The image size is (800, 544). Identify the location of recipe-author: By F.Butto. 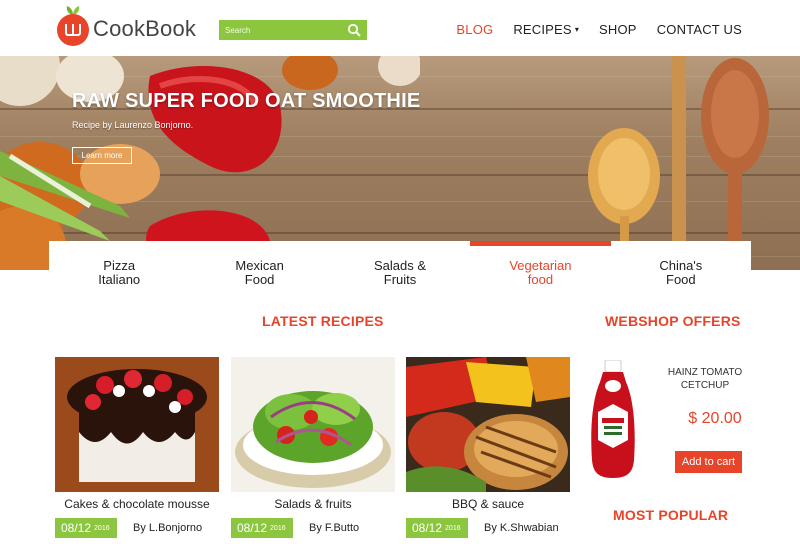
(334, 528).